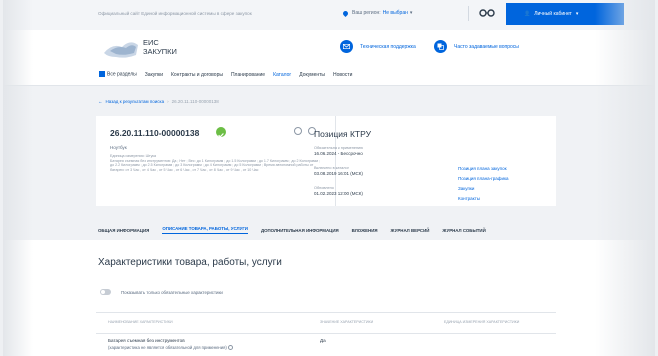  What do you see at coordinates (463, 230) in the screenshot?
I see `tab-event-log: ЖУРНАЛ СОБЫТИЙ` at bounding box center [463, 230].